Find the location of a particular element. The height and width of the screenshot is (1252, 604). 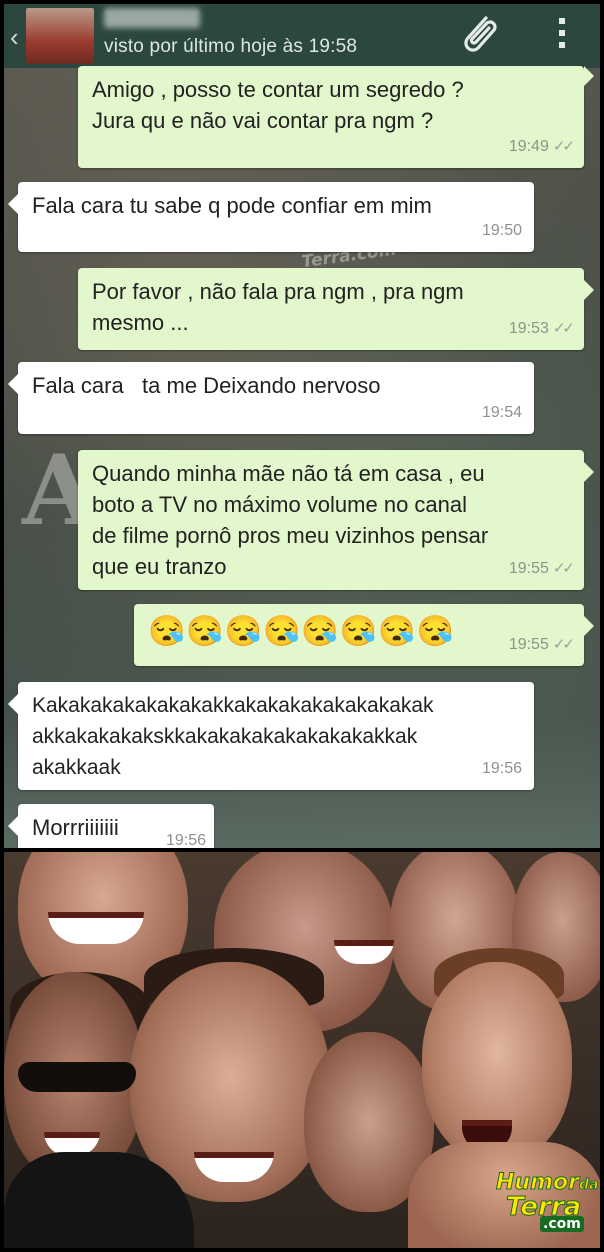

sunglasses is located at coordinates (77, 1077).